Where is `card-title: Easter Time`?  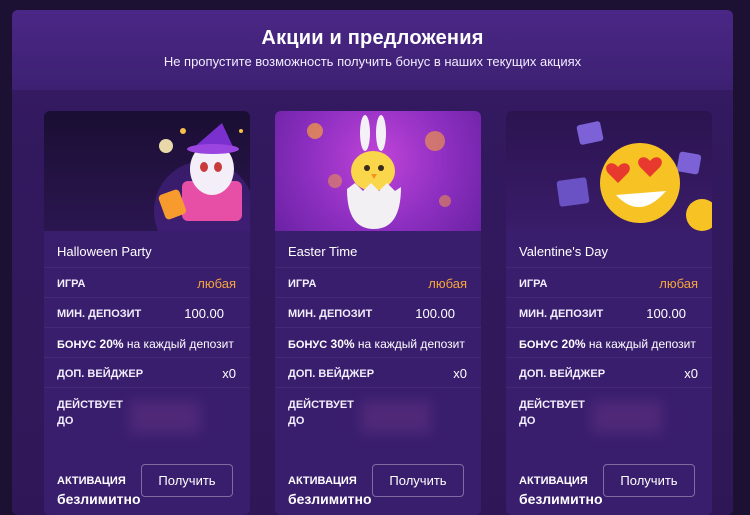
card-title: Easter Time is located at coordinates (323, 251).